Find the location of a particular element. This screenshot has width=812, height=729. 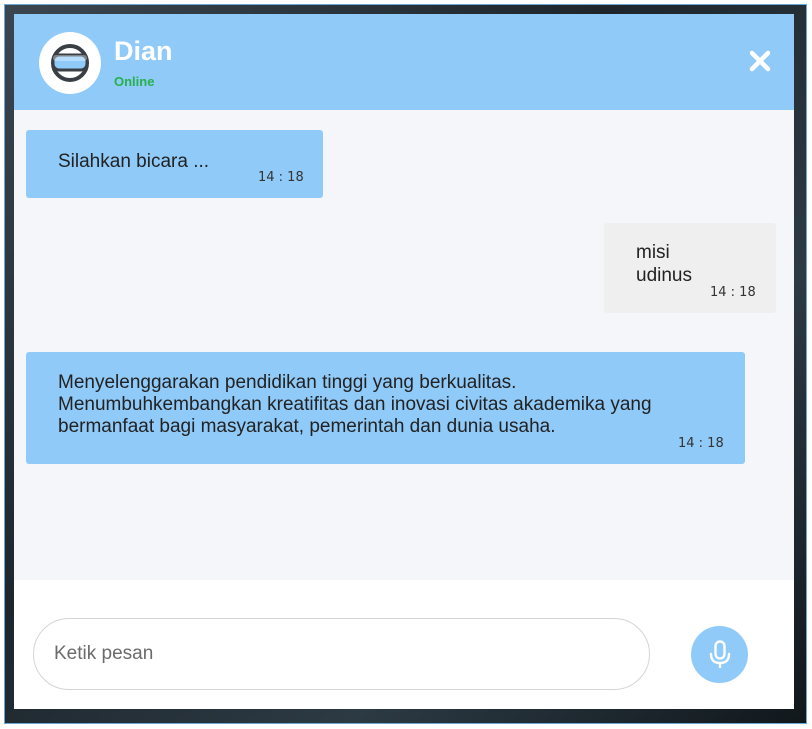

microphone-button is located at coordinates (719, 654).